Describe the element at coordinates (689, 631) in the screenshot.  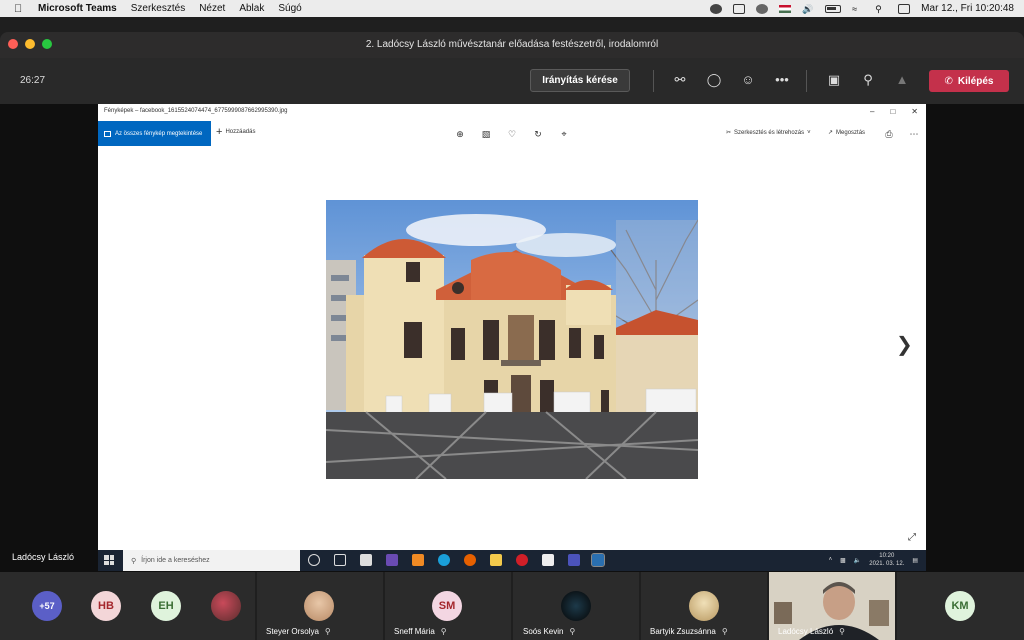
I see `participant-name: Bartyik Zsuzsánna ⚲` at that location.